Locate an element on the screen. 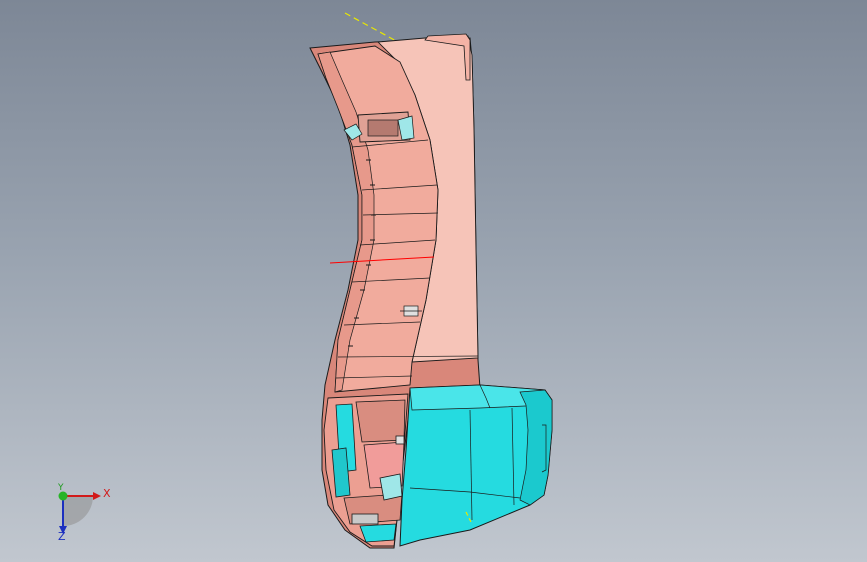 This screenshot has height=562, width=867. triad-shadow-arc is located at coordinates (78, 511).